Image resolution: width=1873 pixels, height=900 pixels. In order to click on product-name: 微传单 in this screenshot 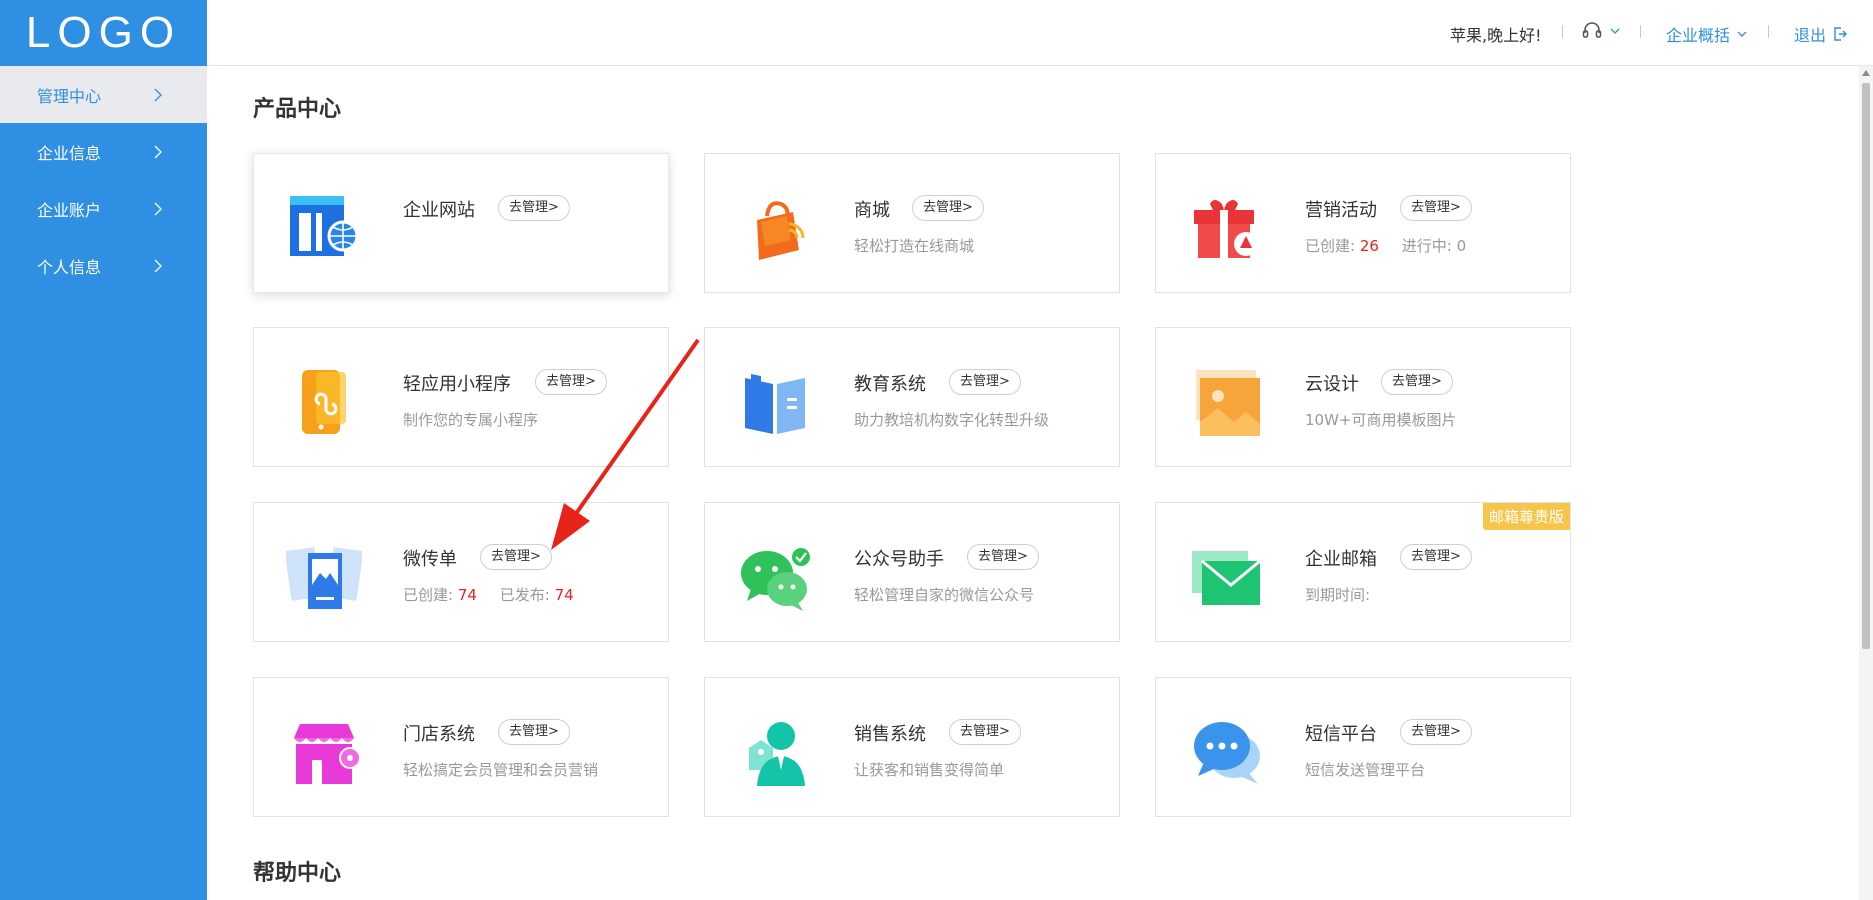, I will do `click(430, 559)`.